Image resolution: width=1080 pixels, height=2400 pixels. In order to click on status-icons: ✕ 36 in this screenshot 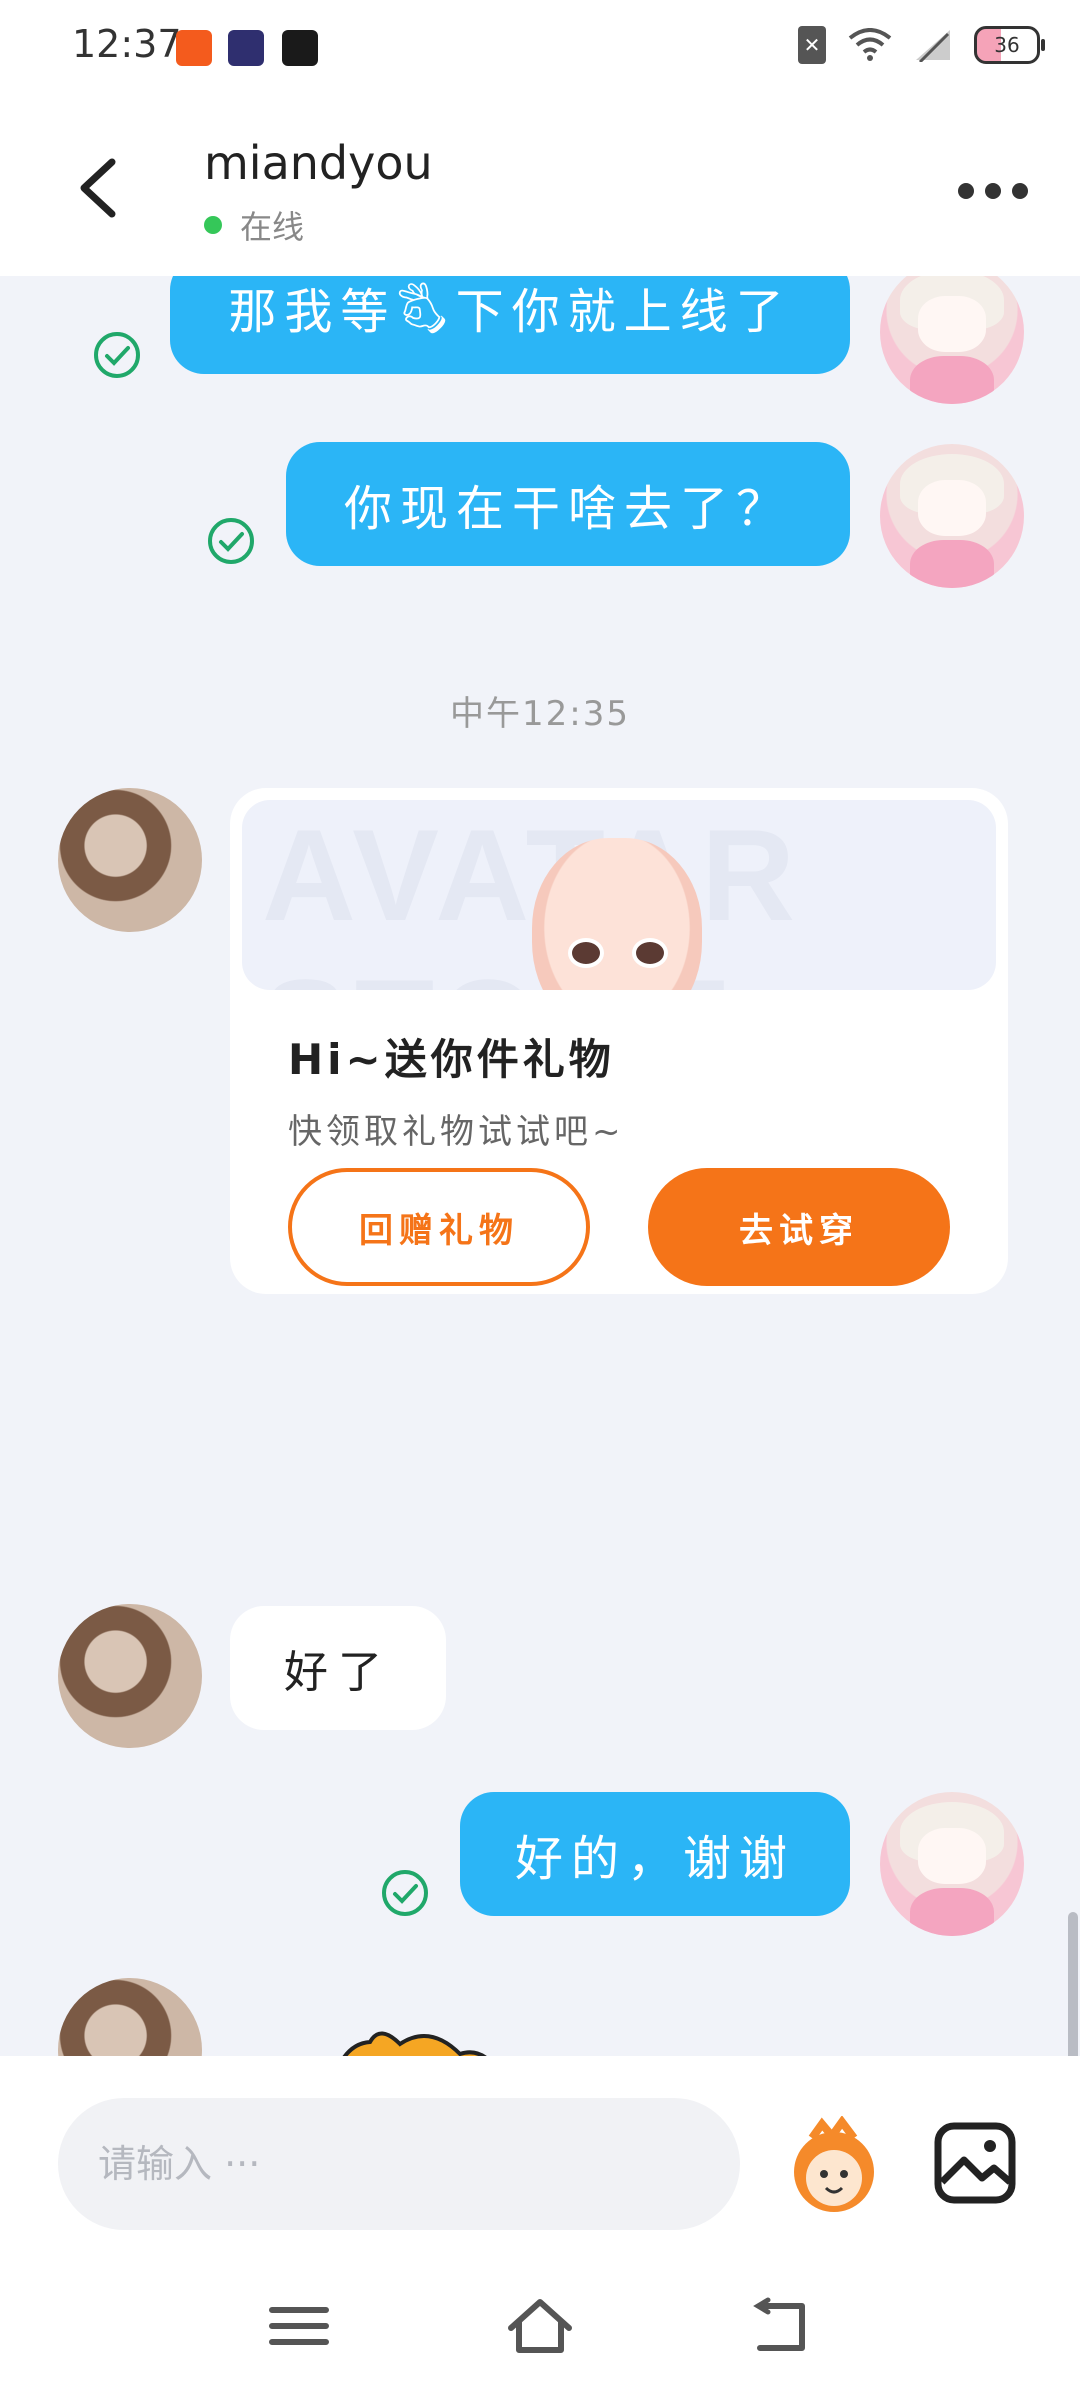, I will do `click(921, 45)`.